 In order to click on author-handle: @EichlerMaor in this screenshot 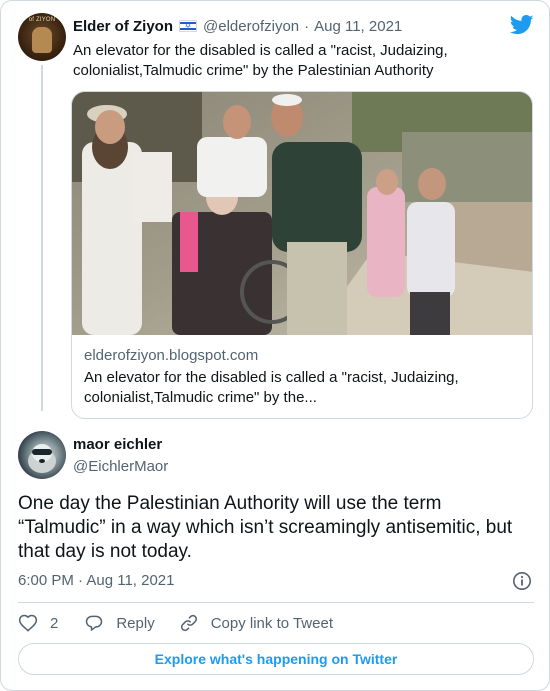, I will do `click(120, 466)`.